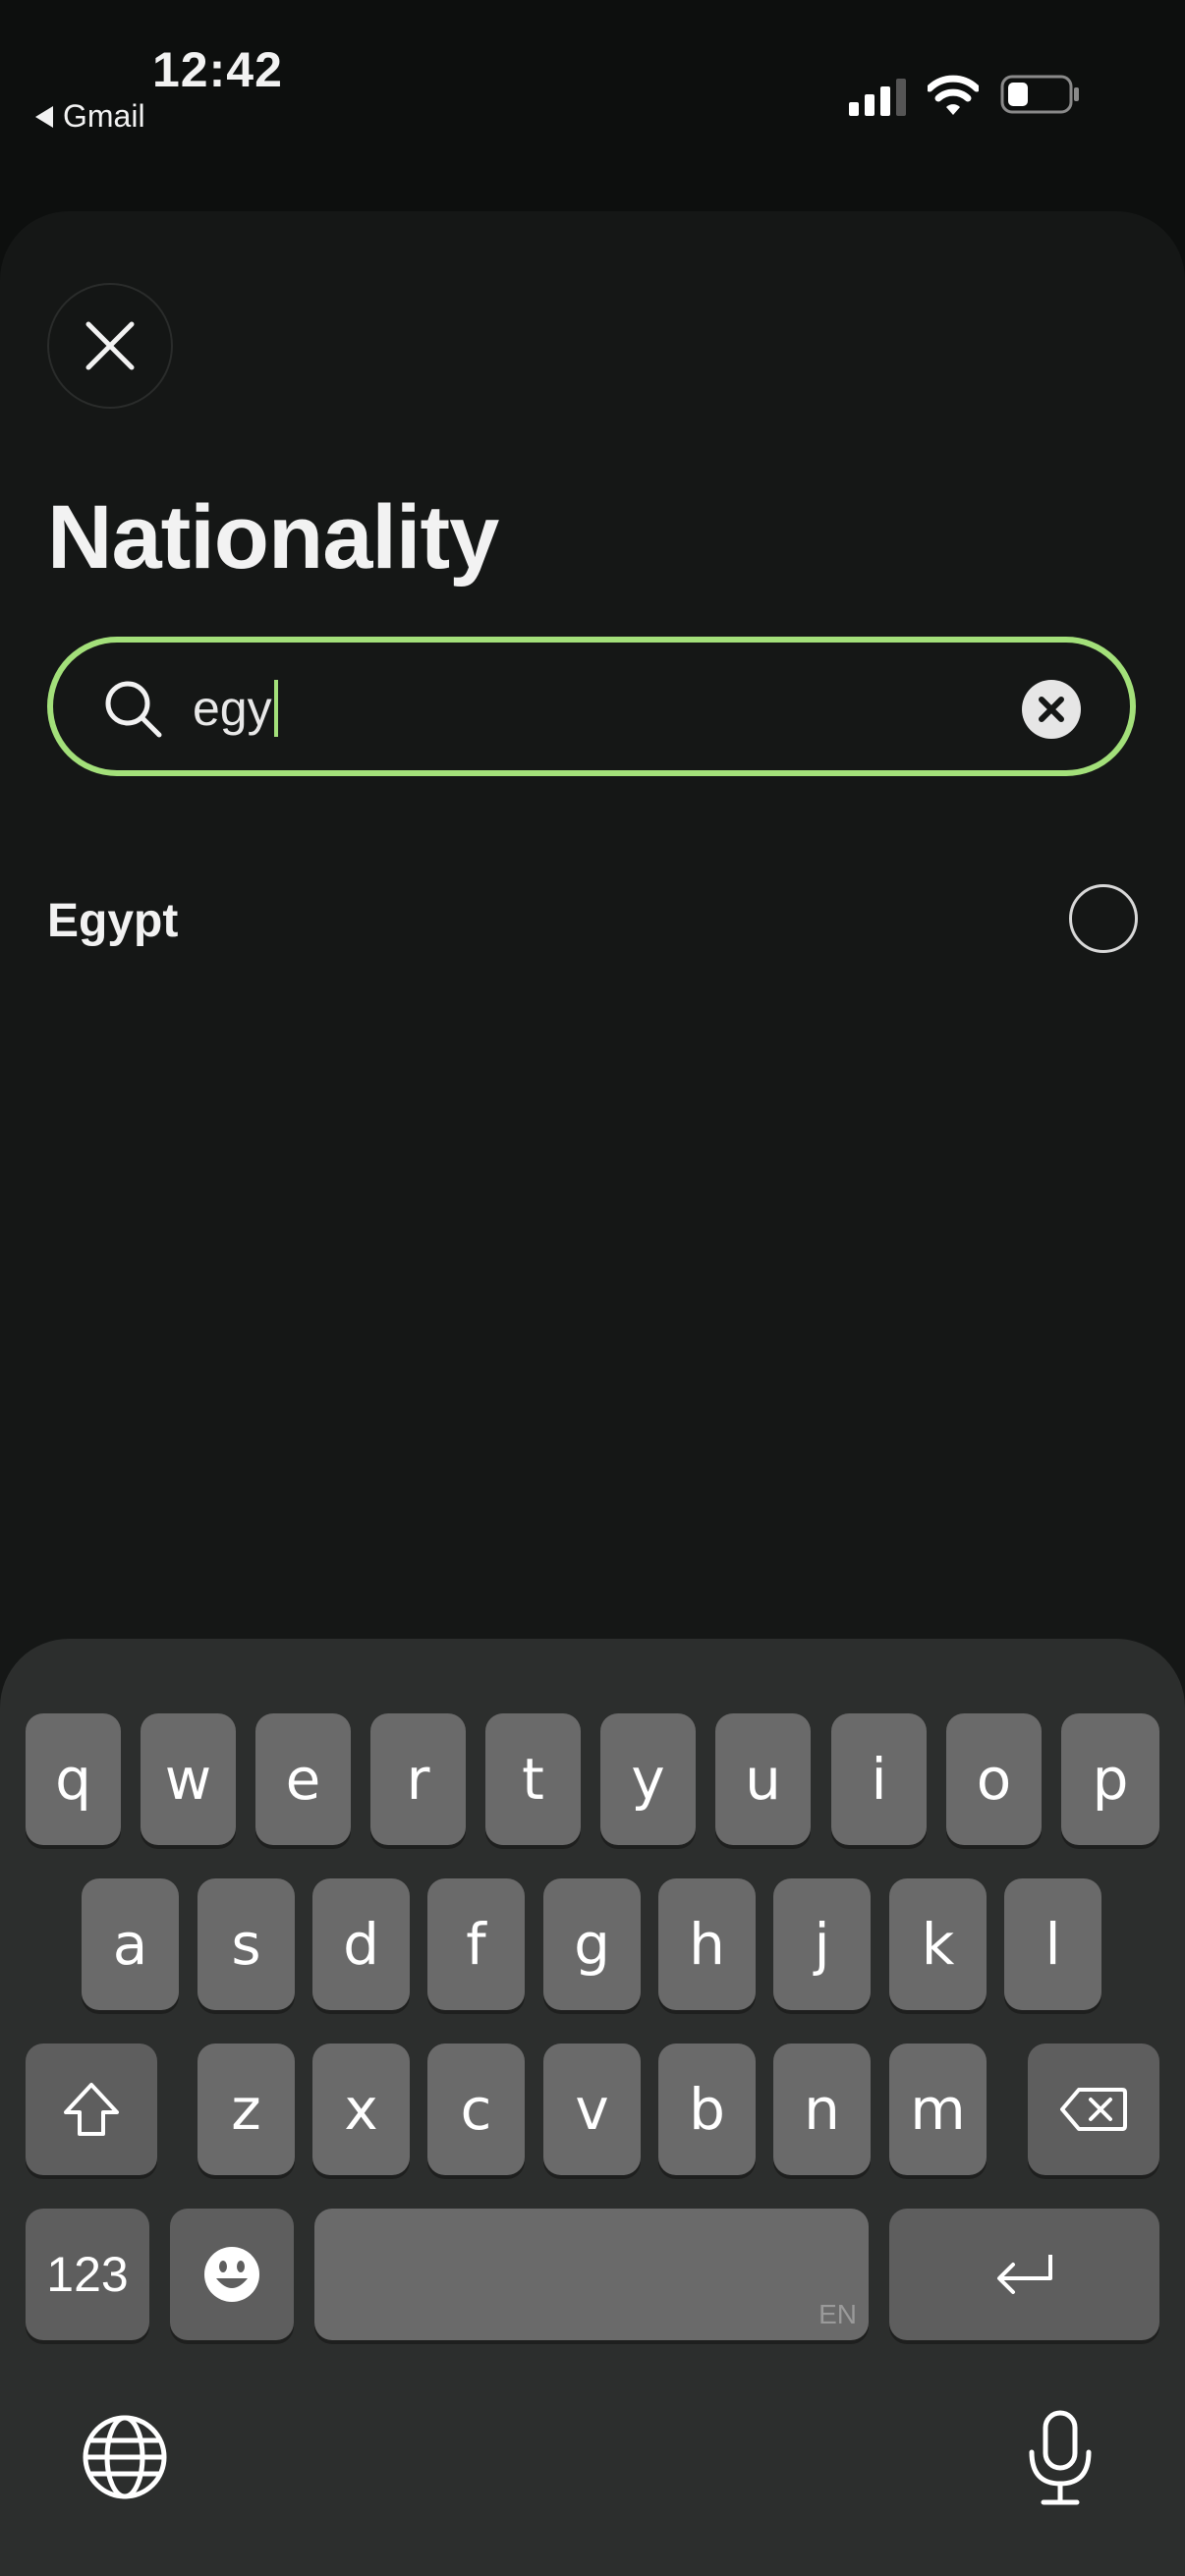 This screenshot has height=2576, width=1185. What do you see at coordinates (273, 537) in the screenshot?
I see `page-title: Nationality` at bounding box center [273, 537].